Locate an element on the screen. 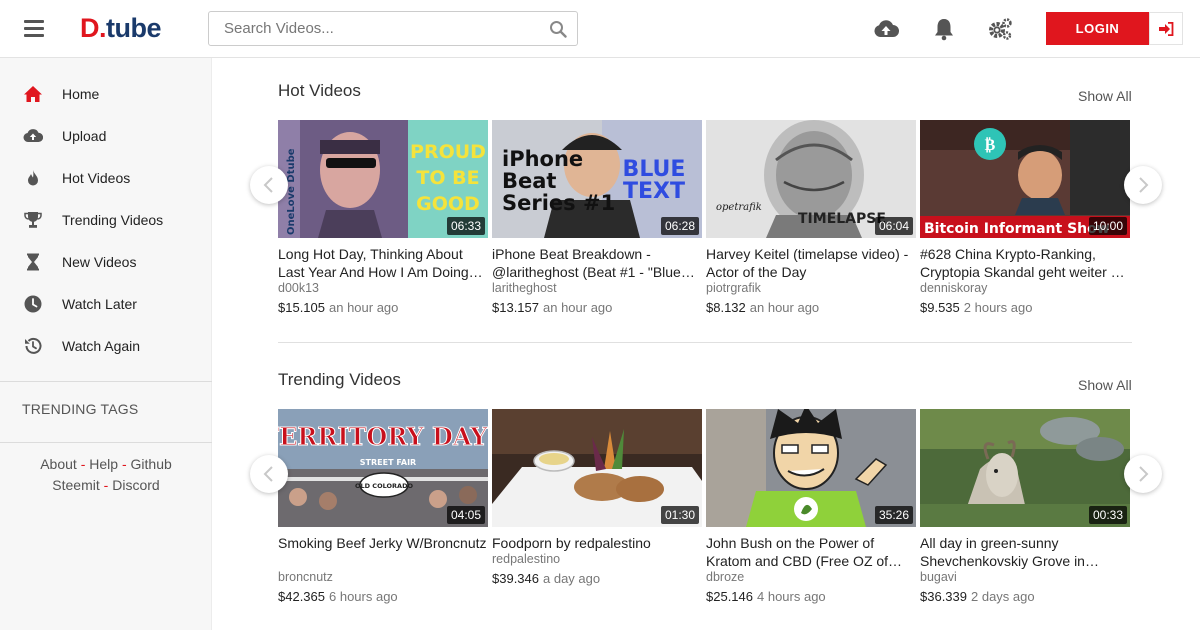 The height and width of the screenshot is (630, 1200). video-author: d00k13 is located at coordinates (298, 288).